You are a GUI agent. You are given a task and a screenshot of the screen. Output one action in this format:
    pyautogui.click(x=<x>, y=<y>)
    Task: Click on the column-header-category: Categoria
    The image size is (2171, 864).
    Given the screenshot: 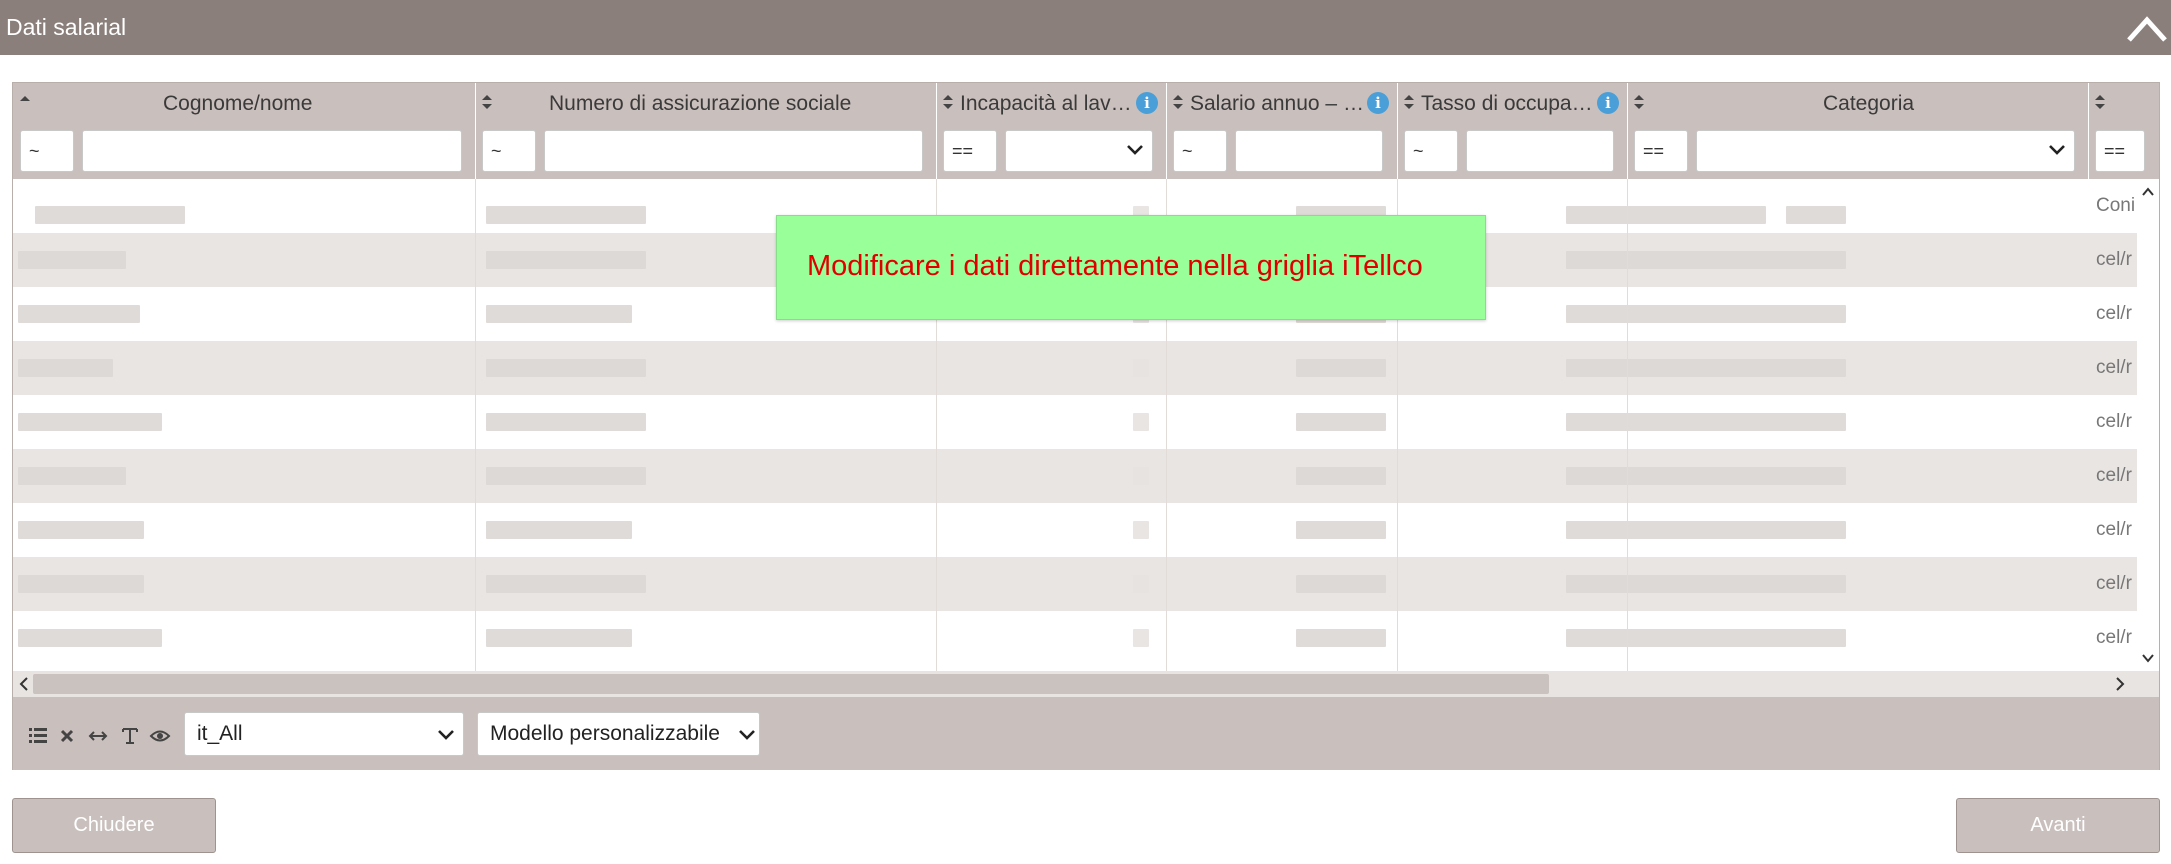 What is the action you would take?
    pyautogui.click(x=1857, y=104)
    